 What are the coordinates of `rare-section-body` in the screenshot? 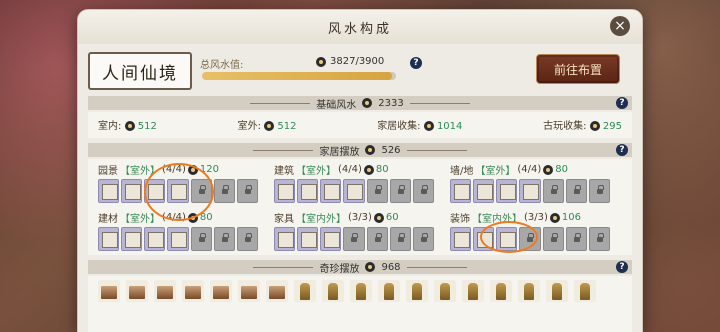 It's located at (360, 304).